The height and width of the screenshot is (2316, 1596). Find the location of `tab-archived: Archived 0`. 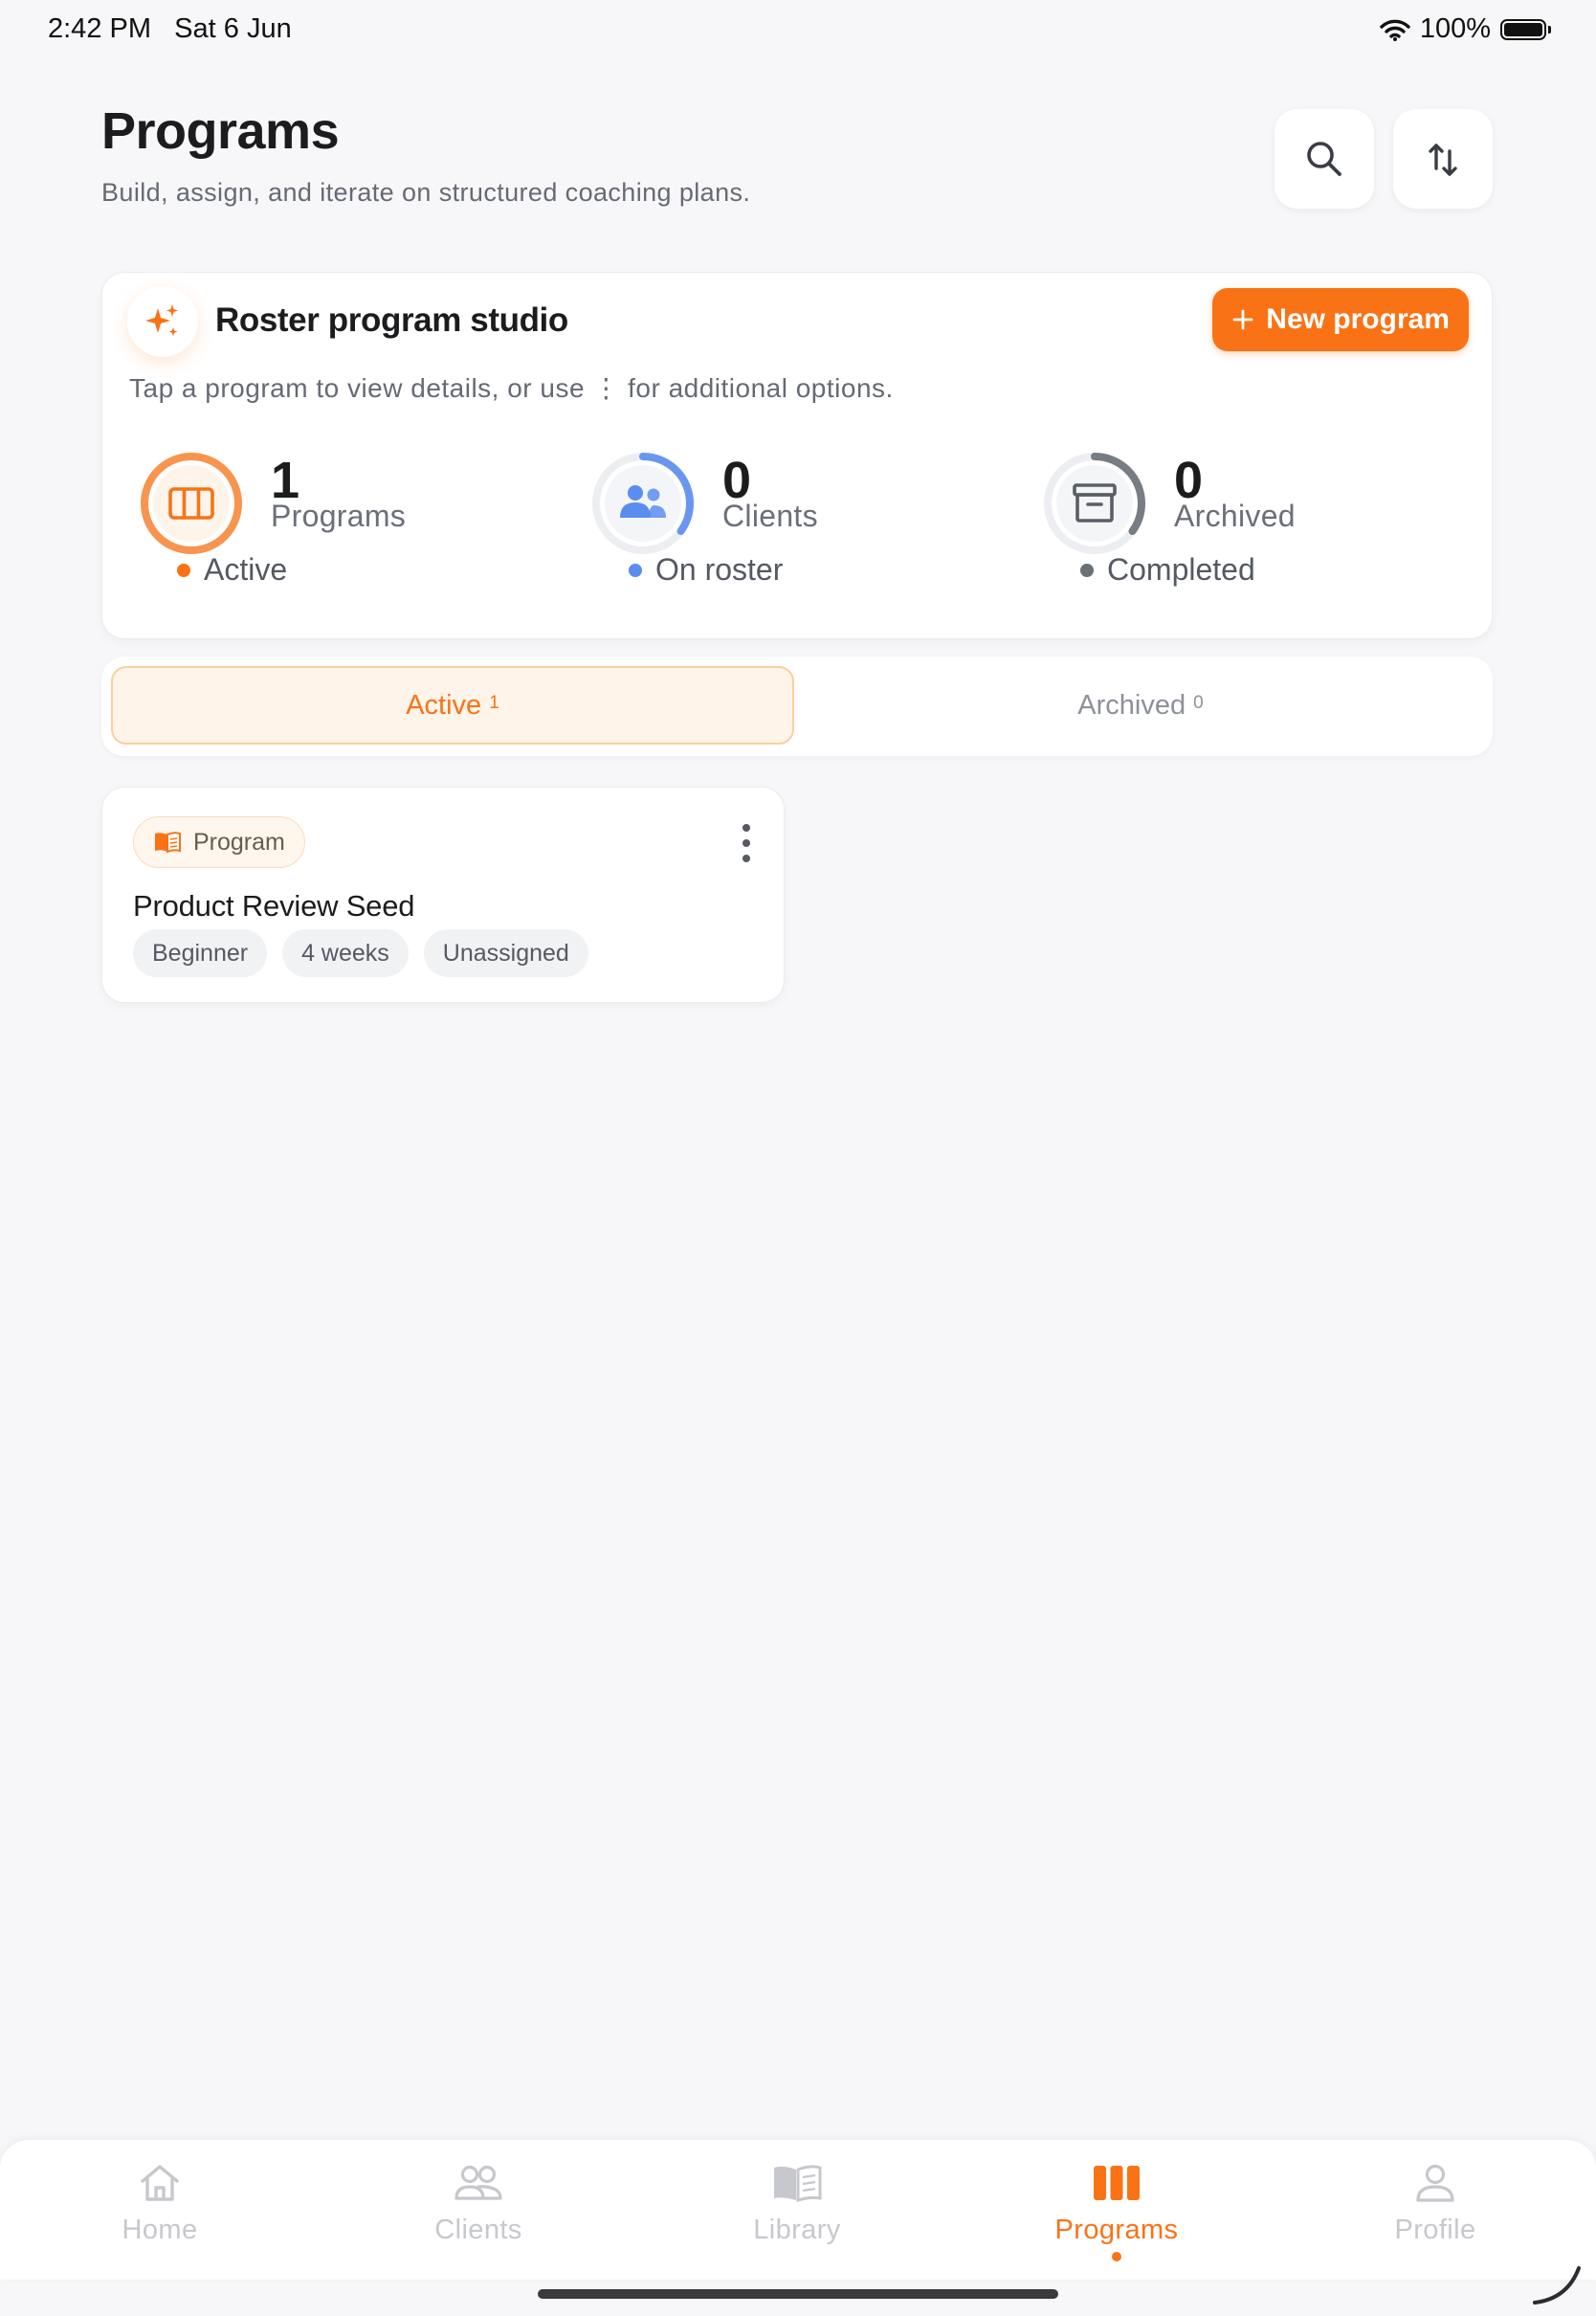

tab-archived: Archived 0 is located at coordinates (1140, 705).